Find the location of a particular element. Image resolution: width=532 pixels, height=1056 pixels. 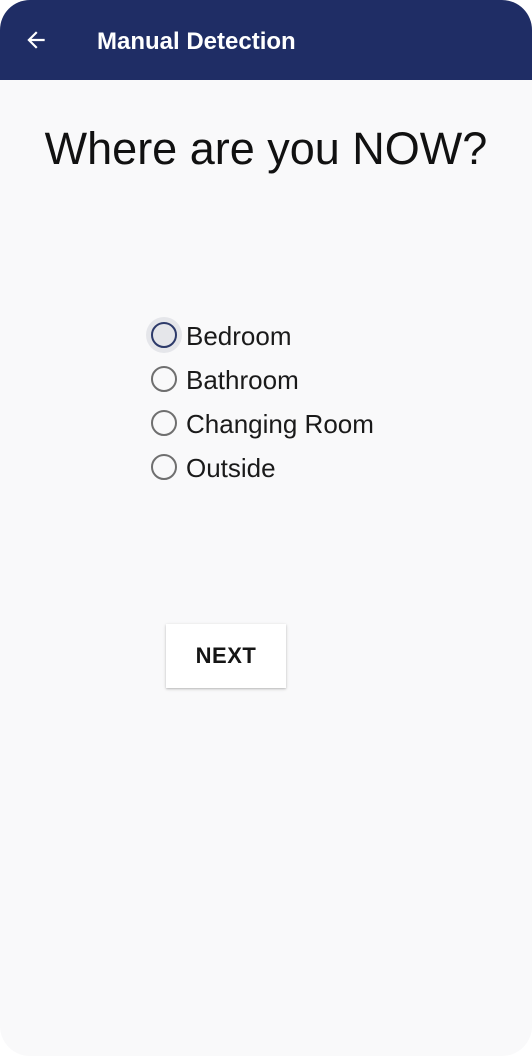

arrow-left-icon is located at coordinates (36, 40).